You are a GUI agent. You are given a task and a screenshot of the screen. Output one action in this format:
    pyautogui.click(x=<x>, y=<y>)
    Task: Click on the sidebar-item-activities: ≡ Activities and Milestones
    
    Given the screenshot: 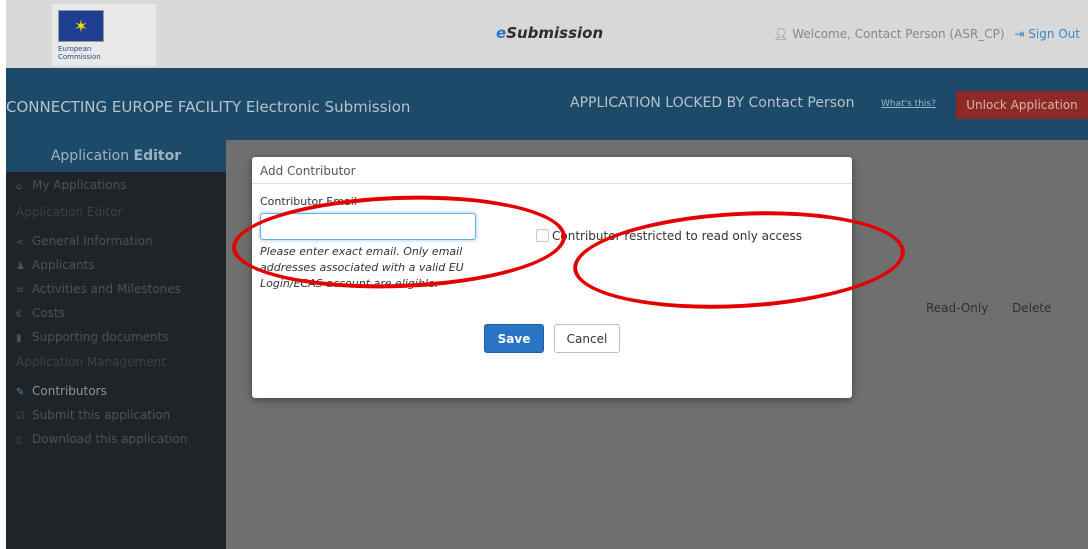 What is the action you would take?
    pyautogui.click(x=98, y=289)
    